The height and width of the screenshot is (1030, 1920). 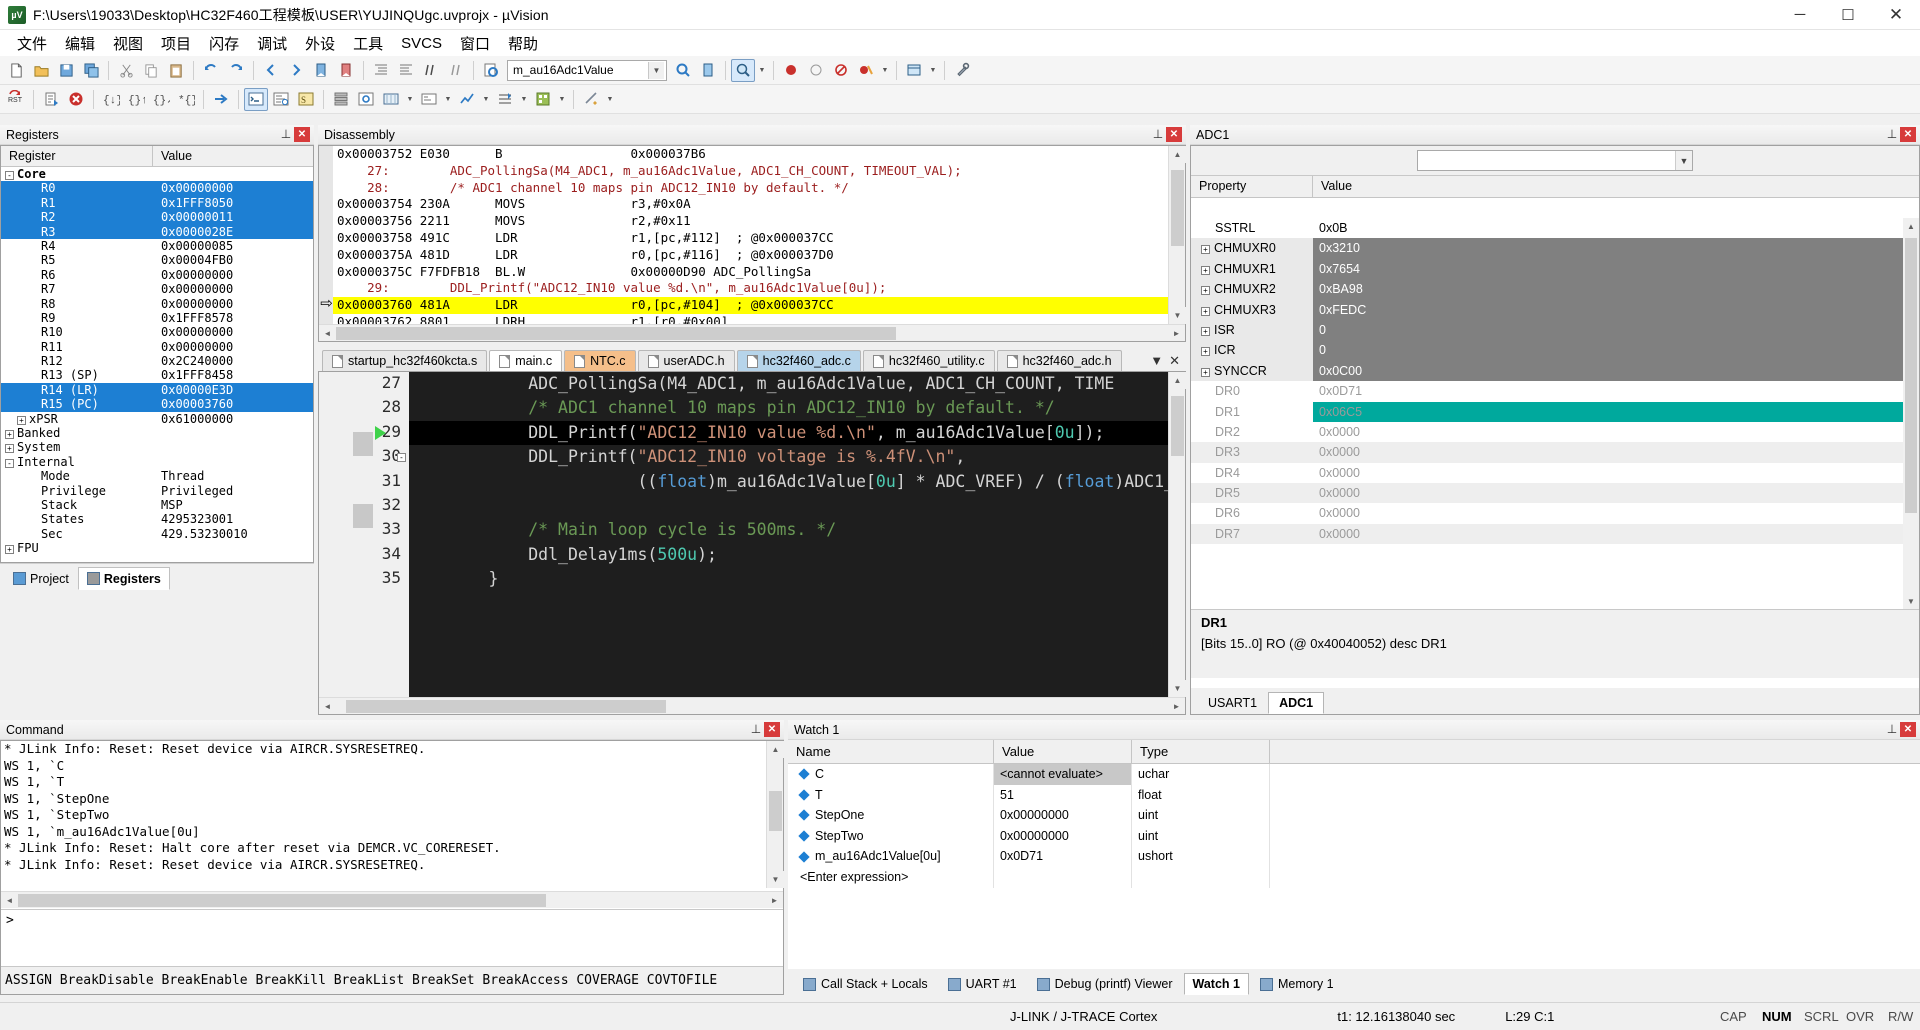 What do you see at coordinates (1616, 309) in the screenshot?
I see `adc-register-value: 0xFEDC` at bounding box center [1616, 309].